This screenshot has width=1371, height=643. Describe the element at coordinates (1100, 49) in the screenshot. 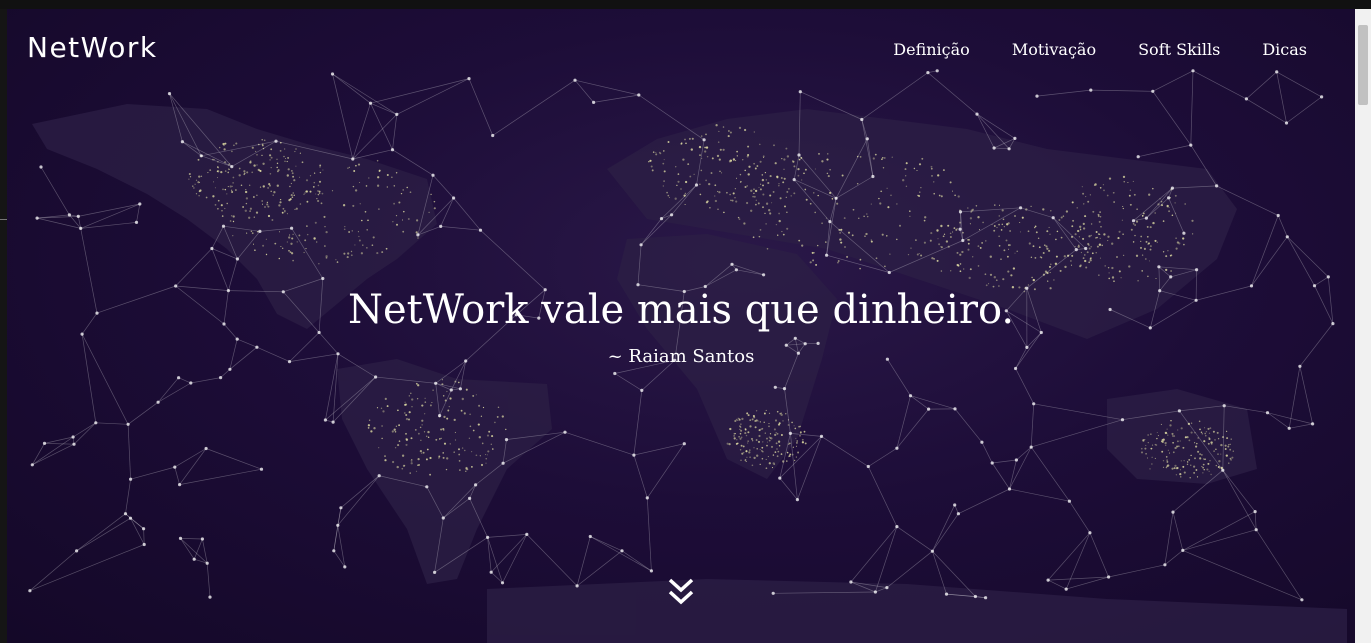

I see `main-nav: Definição Motivação Soft Skills Dicas` at that location.